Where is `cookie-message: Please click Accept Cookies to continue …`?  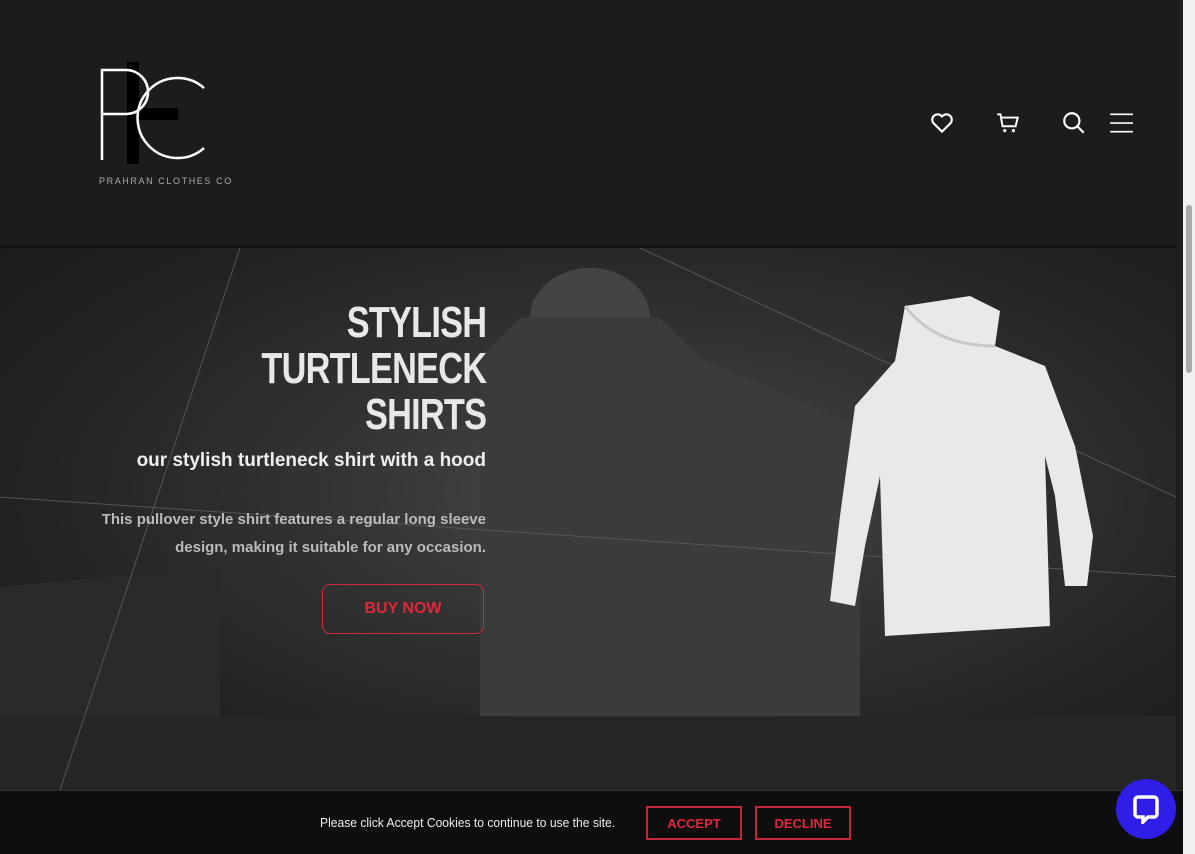
cookie-message: Please click Accept Cookies to continue … is located at coordinates (468, 822).